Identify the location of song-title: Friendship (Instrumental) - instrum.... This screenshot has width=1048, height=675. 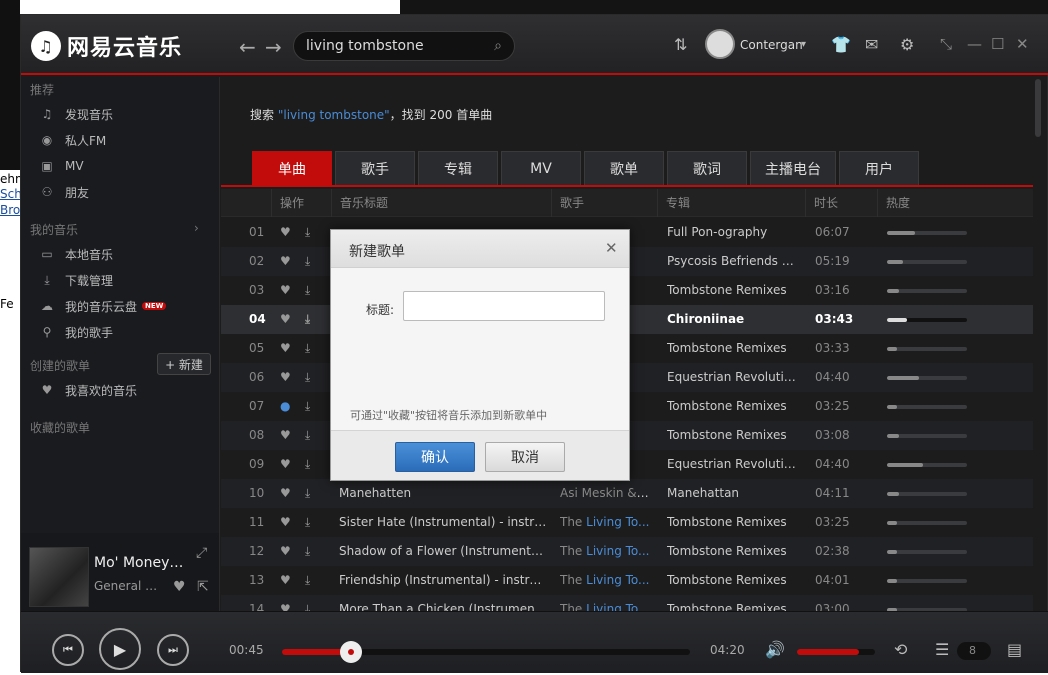
(443, 580).